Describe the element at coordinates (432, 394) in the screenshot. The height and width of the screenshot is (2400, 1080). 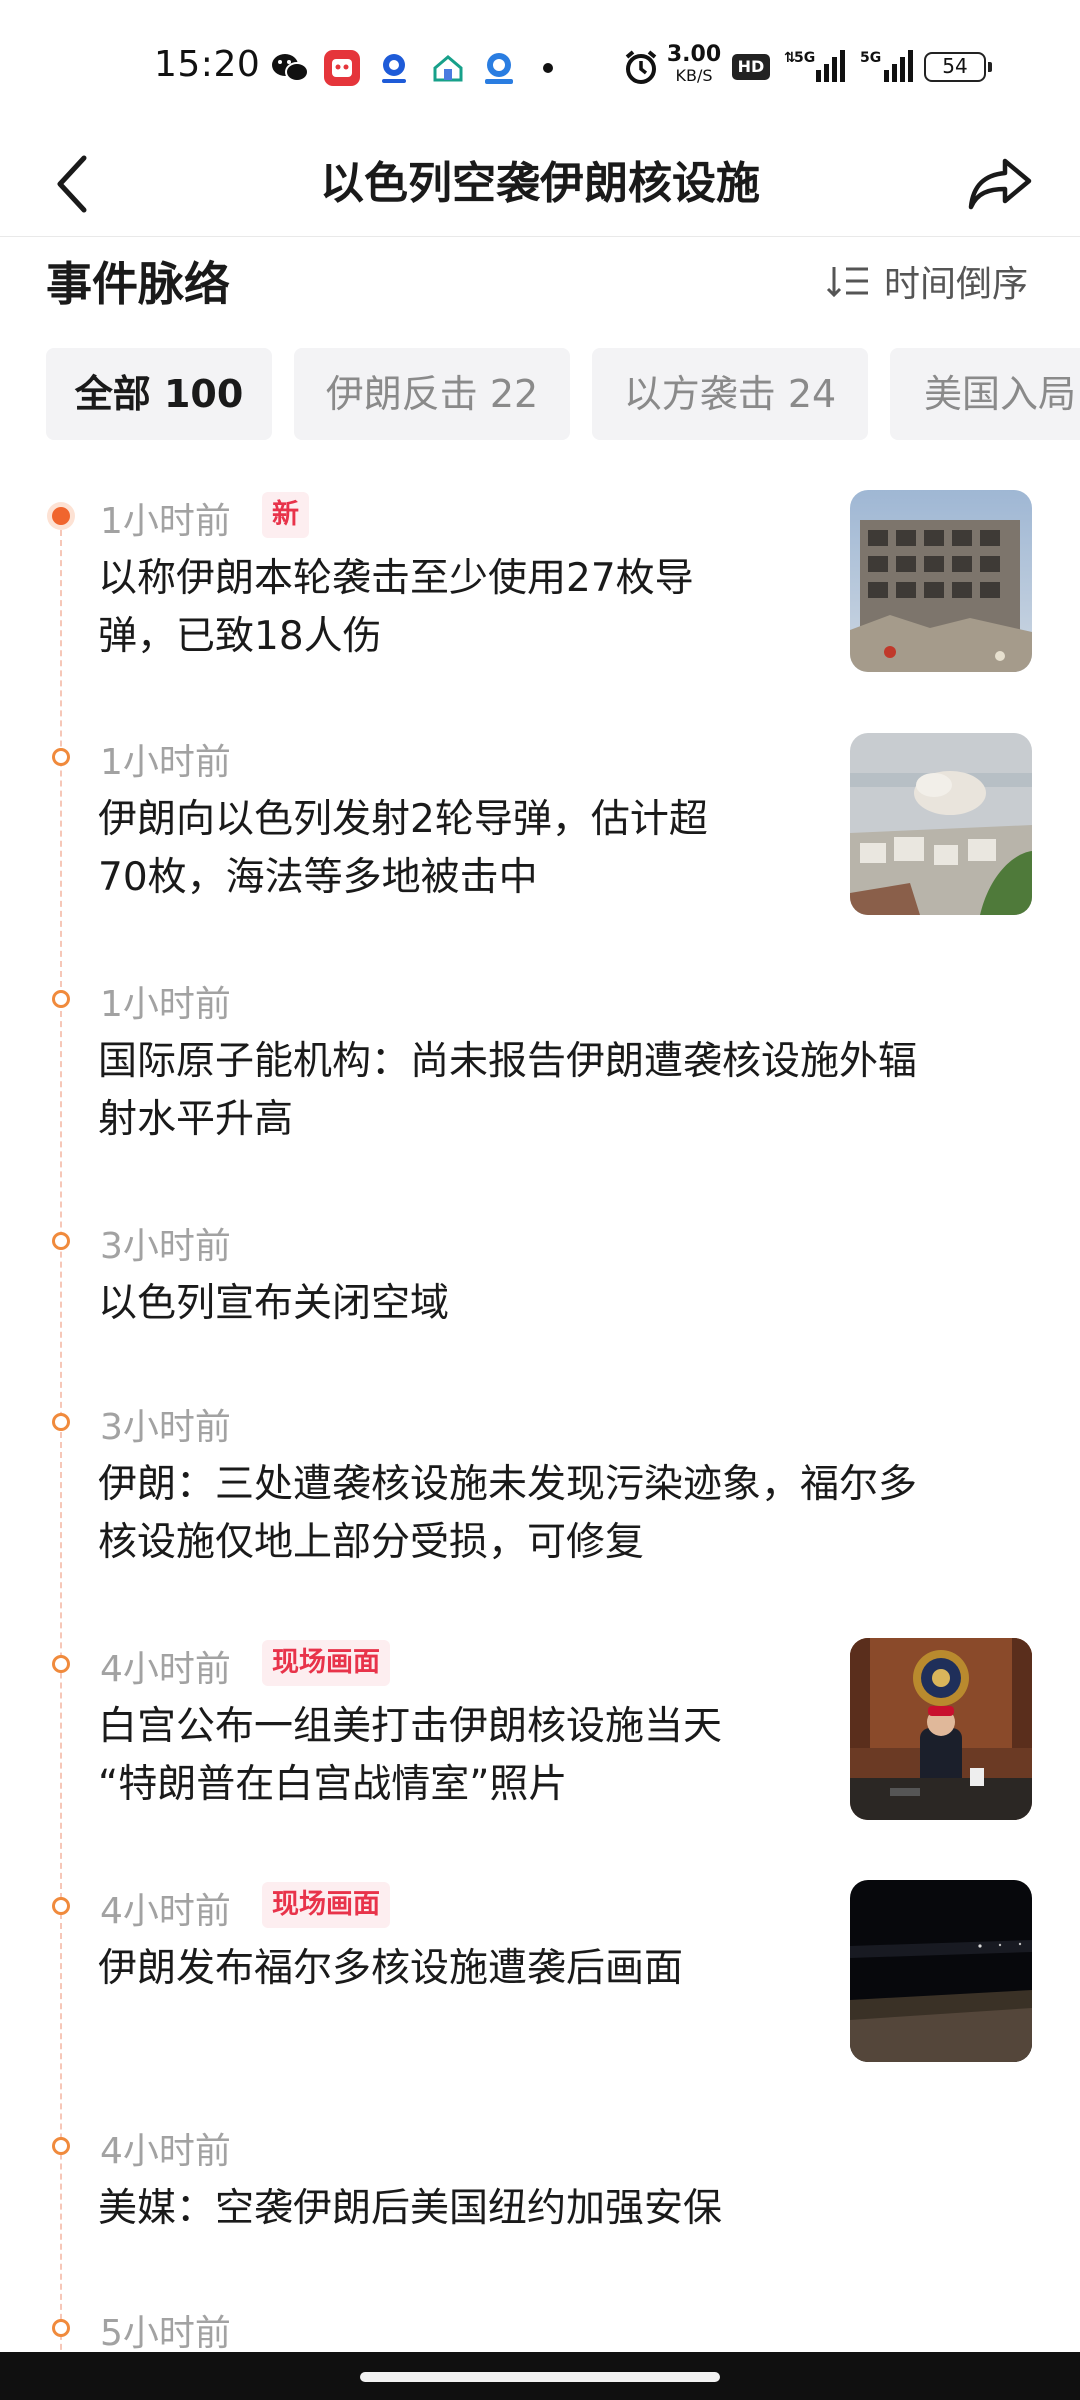
I see `tab-iran-counterattack: 伊朗反击 22` at that location.